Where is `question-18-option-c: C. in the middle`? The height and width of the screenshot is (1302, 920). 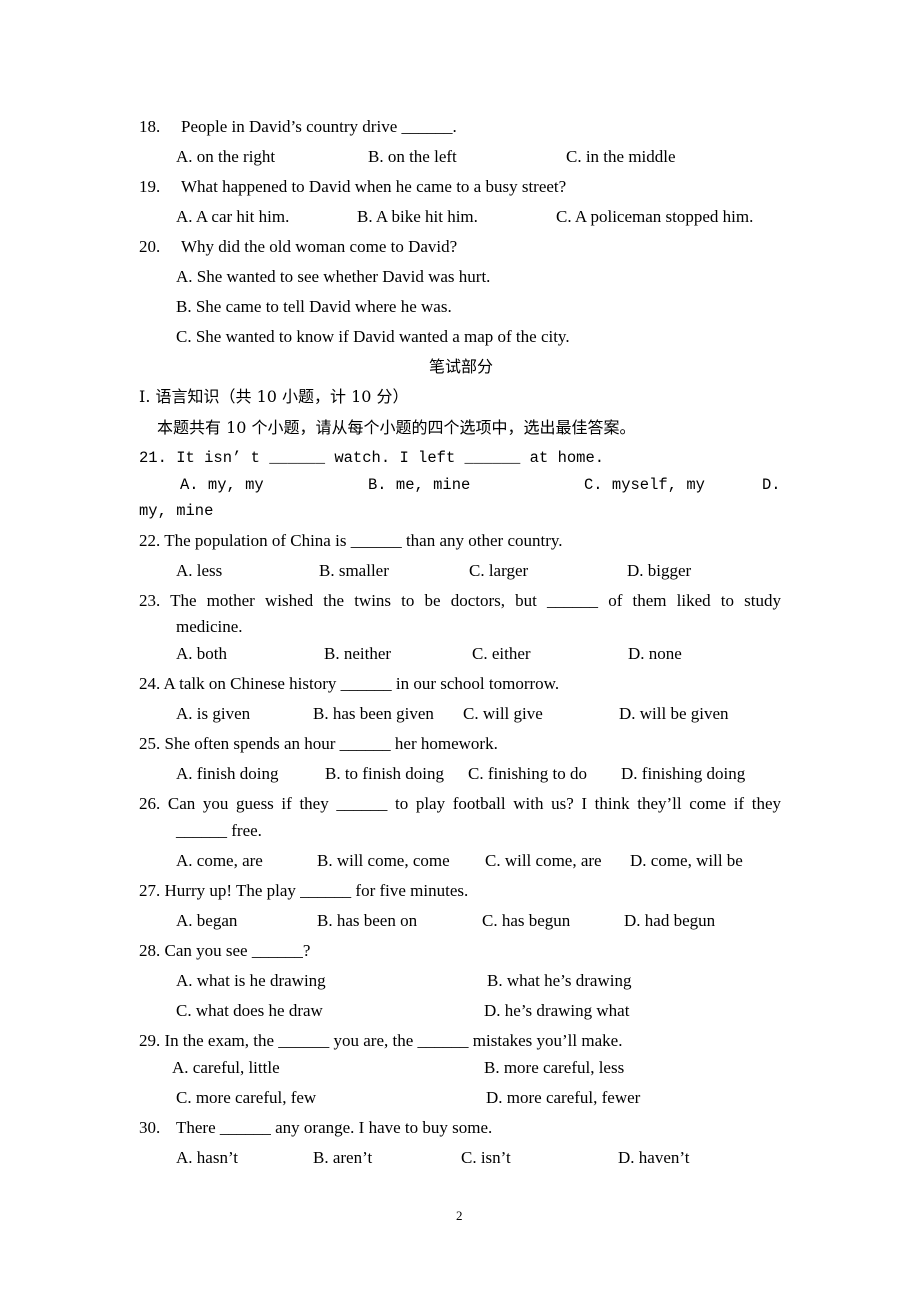 question-18-option-c: C. in the middle is located at coordinates (621, 156).